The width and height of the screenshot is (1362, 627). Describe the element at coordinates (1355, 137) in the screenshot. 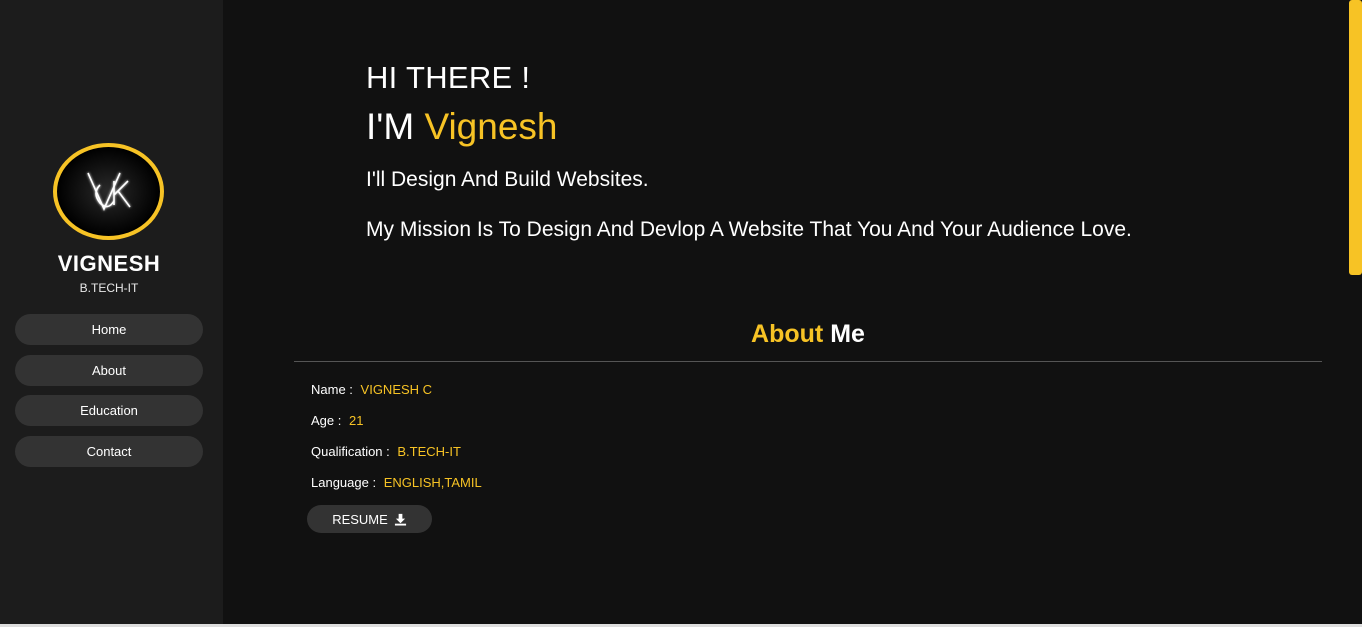

I see `scrollbar-thumb` at that location.